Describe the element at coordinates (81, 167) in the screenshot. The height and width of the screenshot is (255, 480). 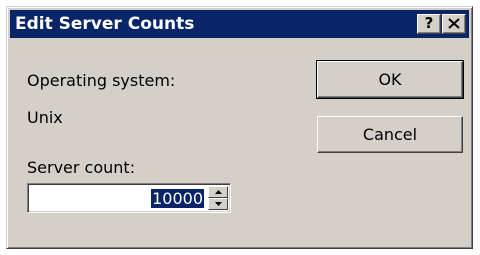
I see `server-count-label: Server count:` at that location.